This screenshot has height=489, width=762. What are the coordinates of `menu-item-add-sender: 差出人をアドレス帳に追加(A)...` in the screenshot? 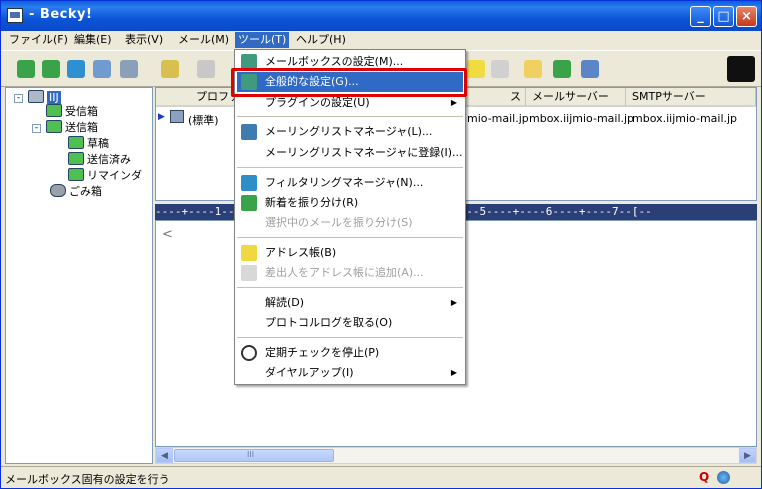 It's located at (350, 273).